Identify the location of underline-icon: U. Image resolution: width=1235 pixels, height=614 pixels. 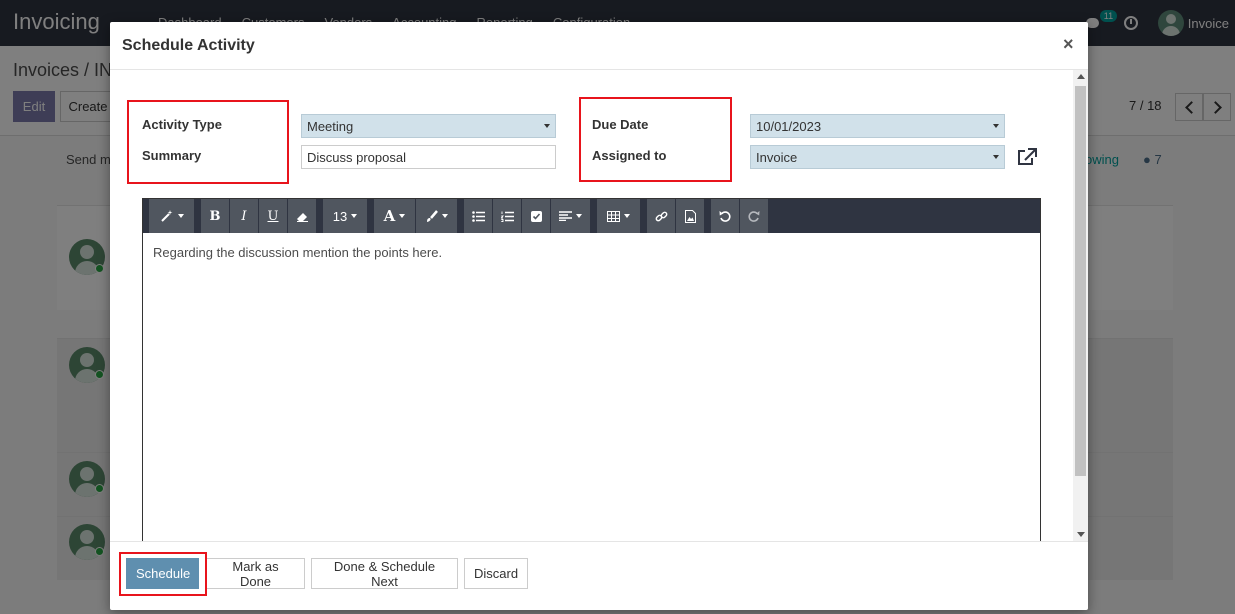
(273, 216).